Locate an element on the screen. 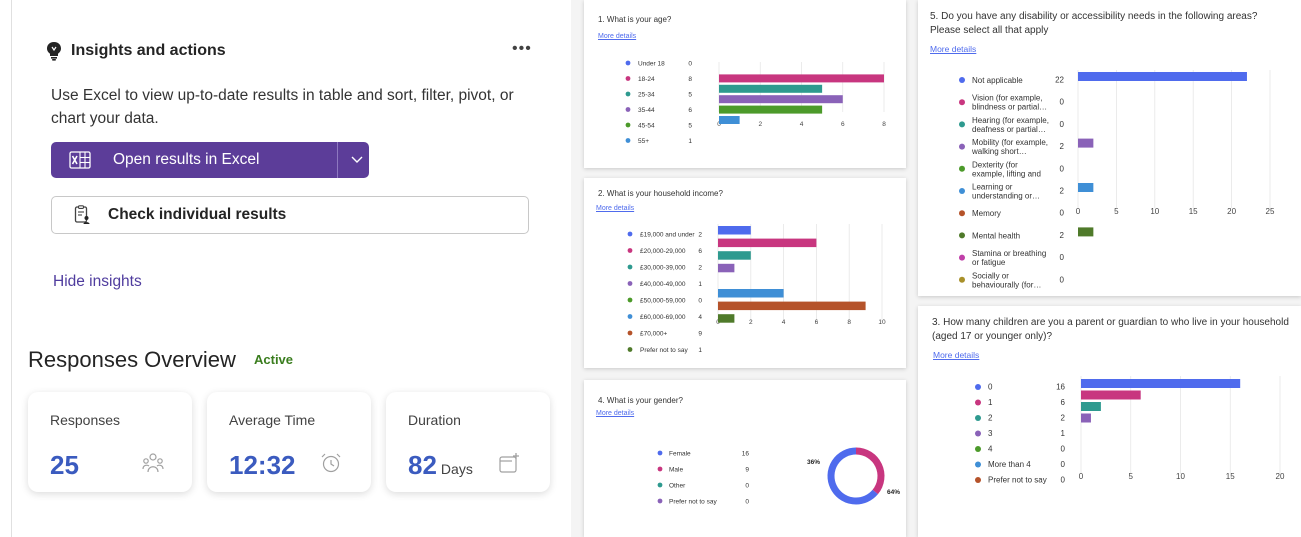 This screenshot has height=537, width=1301. legend-label: Male is located at coordinates (676, 470).